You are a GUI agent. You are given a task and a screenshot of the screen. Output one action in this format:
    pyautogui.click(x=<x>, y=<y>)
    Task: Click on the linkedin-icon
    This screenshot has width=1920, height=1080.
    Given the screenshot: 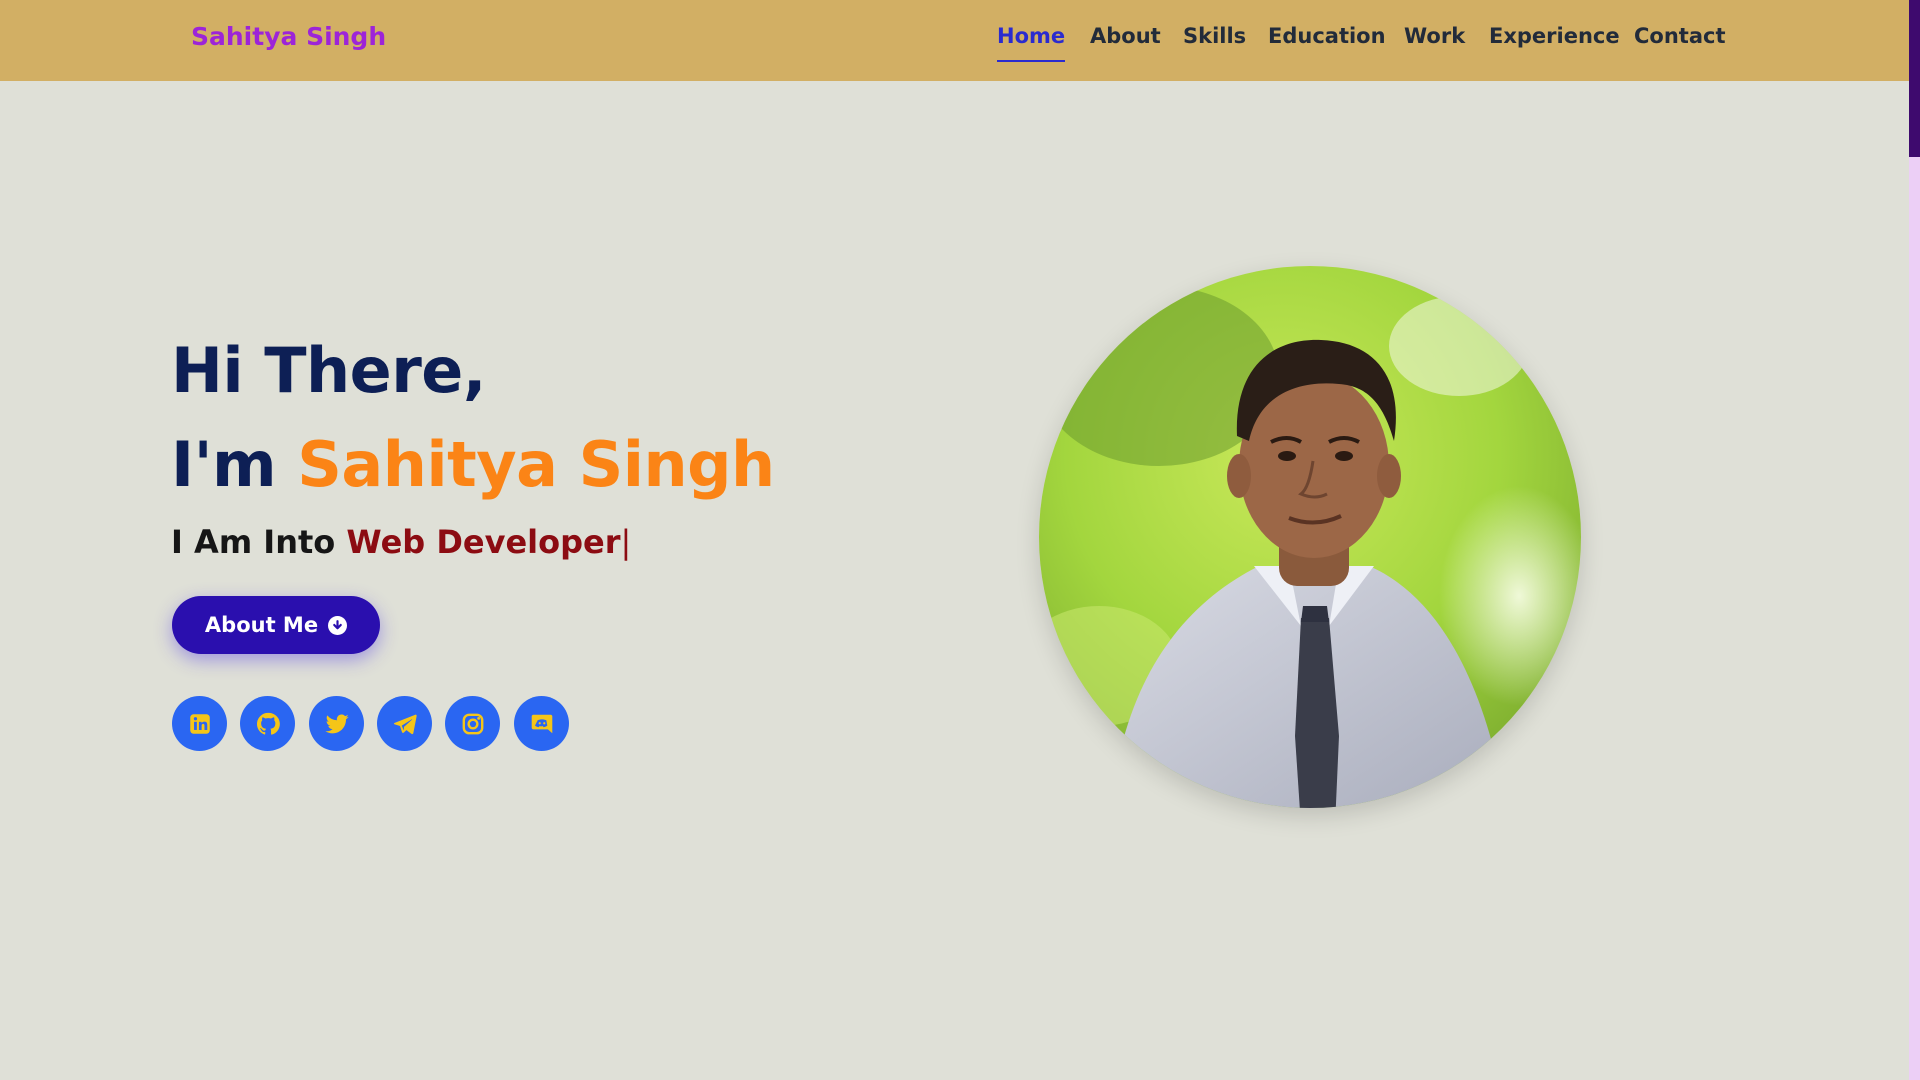 What is the action you would take?
    pyautogui.click(x=199, y=723)
    